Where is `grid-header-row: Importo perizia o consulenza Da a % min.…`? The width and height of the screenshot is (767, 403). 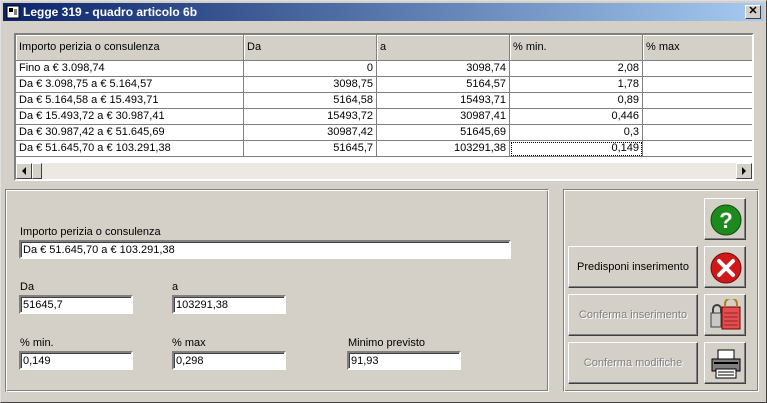
grid-header-row: Importo perizia o consulenza Da a % min.… is located at coordinates (384, 48).